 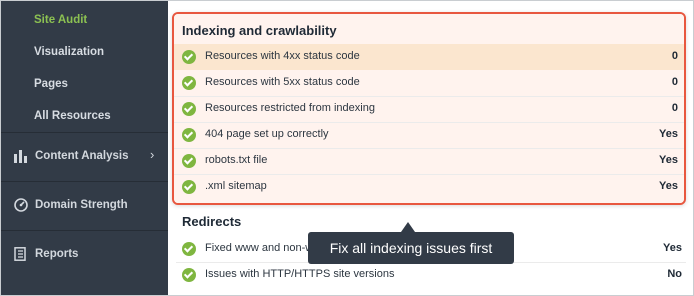 What do you see at coordinates (152, 154) in the screenshot?
I see `chevron-right-icon: ›` at bounding box center [152, 154].